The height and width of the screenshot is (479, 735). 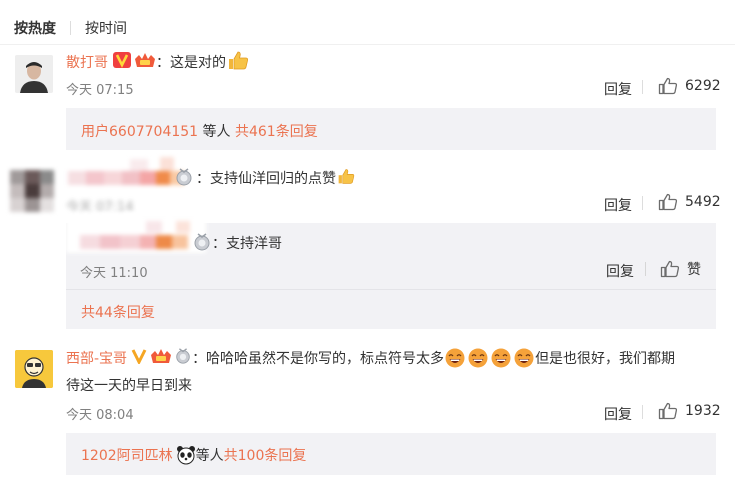 What do you see at coordinates (703, 411) in the screenshot?
I see `like-count: 1932` at bounding box center [703, 411].